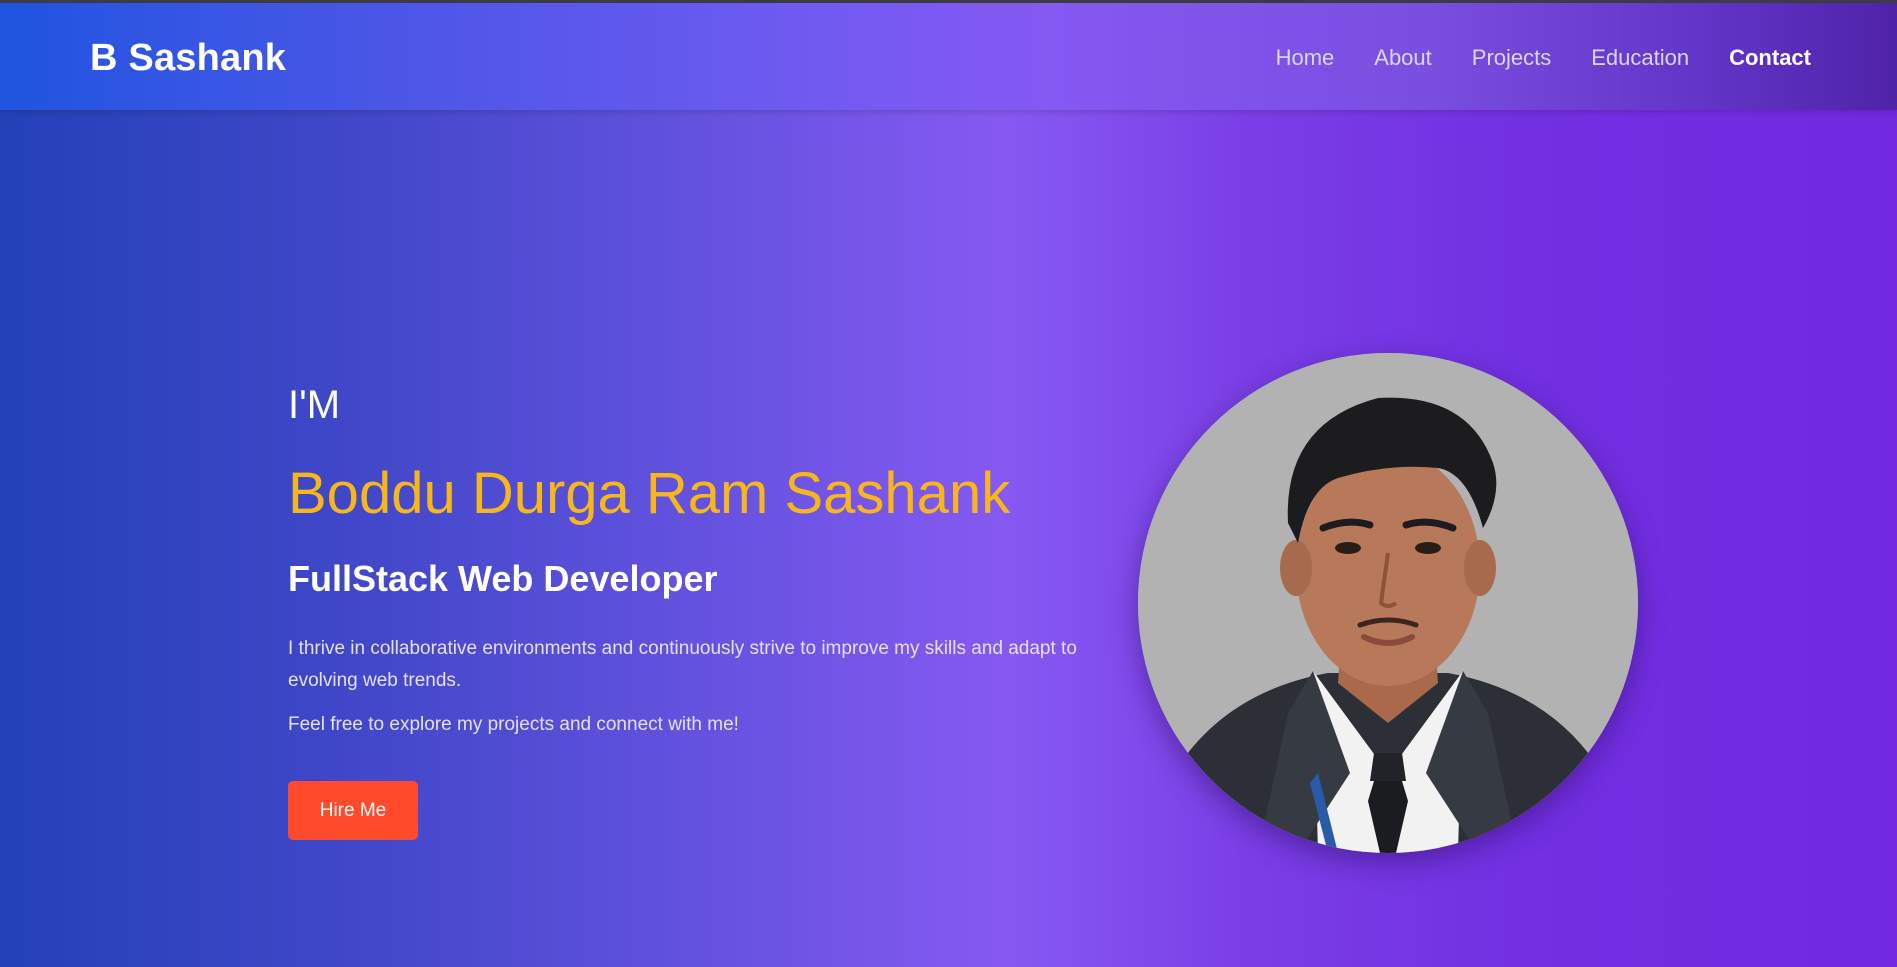 The width and height of the screenshot is (1897, 967). What do you see at coordinates (1770, 58) in the screenshot?
I see `nav-contact: Contact` at bounding box center [1770, 58].